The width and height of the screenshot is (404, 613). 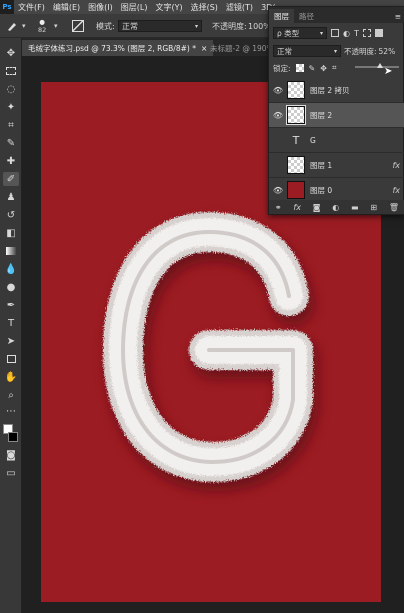 What do you see at coordinates (31, 7) in the screenshot?
I see `menu-file: 文件(F)` at bounding box center [31, 7].